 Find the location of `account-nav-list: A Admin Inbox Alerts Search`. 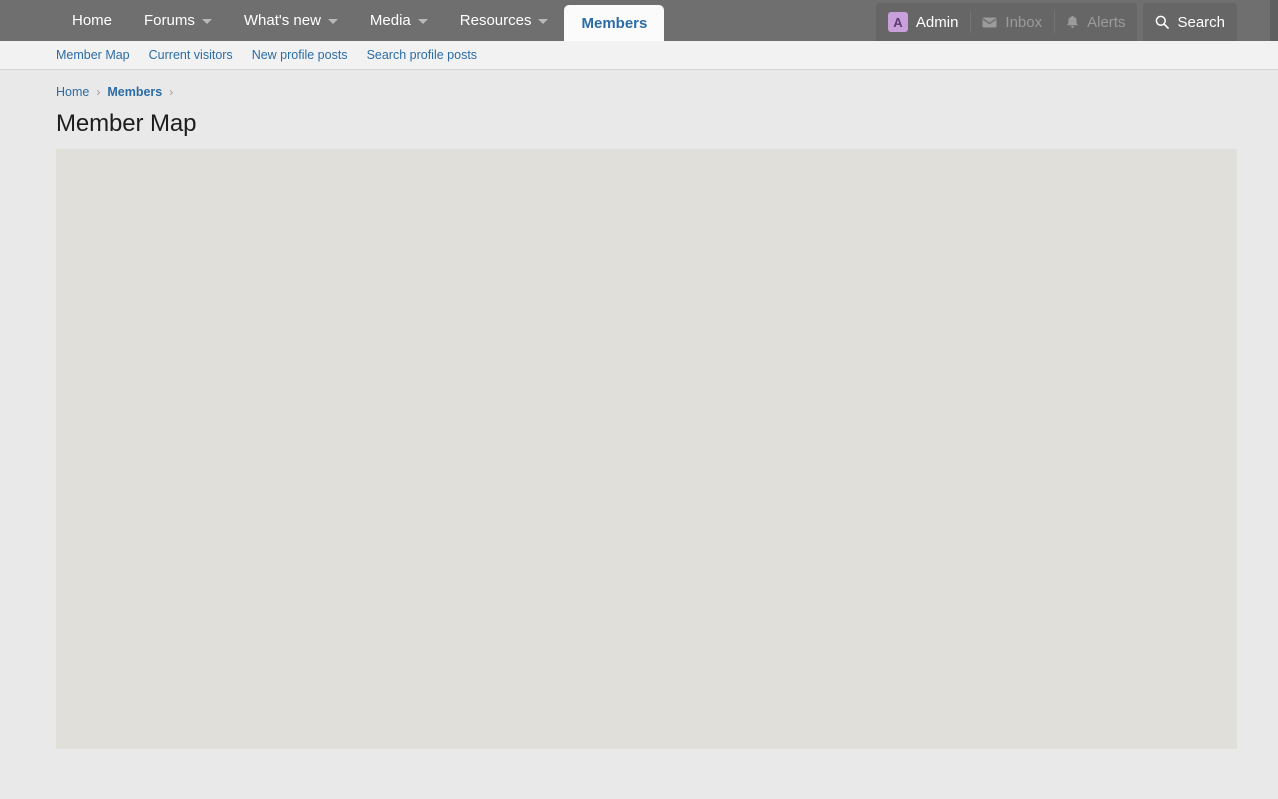

account-nav-list: A Admin Inbox Alerts Search is located at coordinates (1056, 20).